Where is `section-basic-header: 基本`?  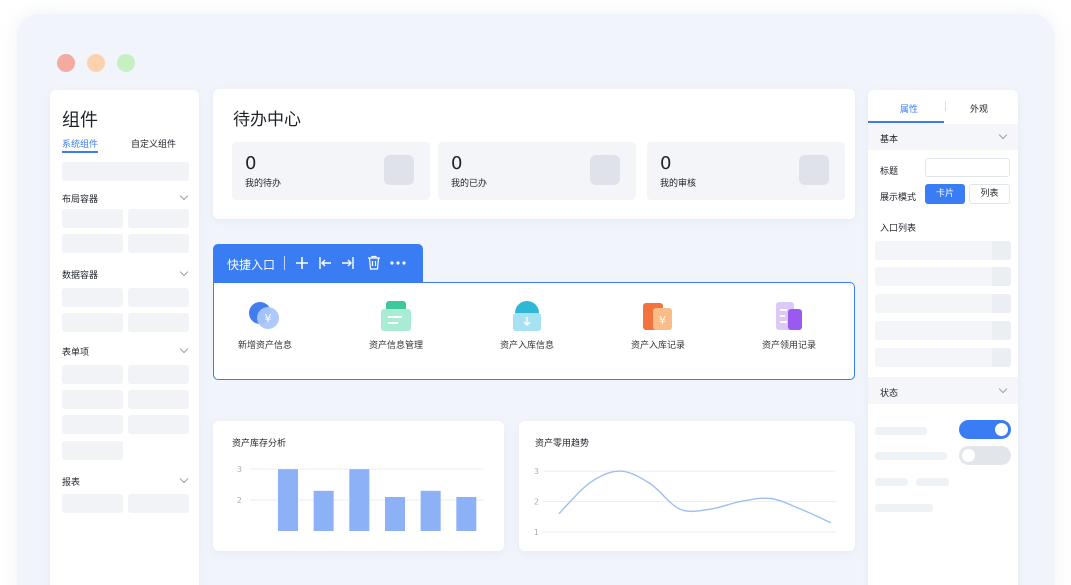
section-basic-header: 基本 is located at coordinates (943, 137).